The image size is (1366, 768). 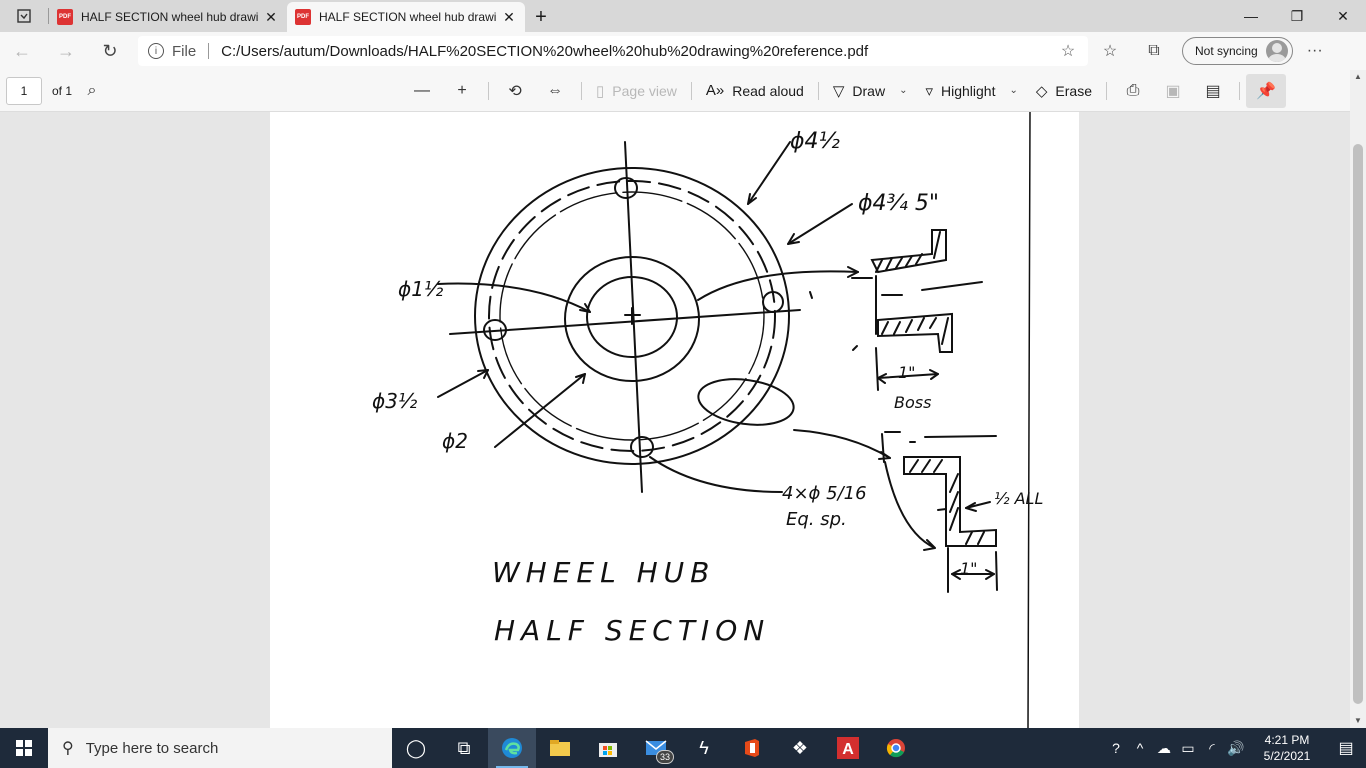 I want to click on vertical-scrollbar: ▲ ▼, so click(x=1358, y=399).